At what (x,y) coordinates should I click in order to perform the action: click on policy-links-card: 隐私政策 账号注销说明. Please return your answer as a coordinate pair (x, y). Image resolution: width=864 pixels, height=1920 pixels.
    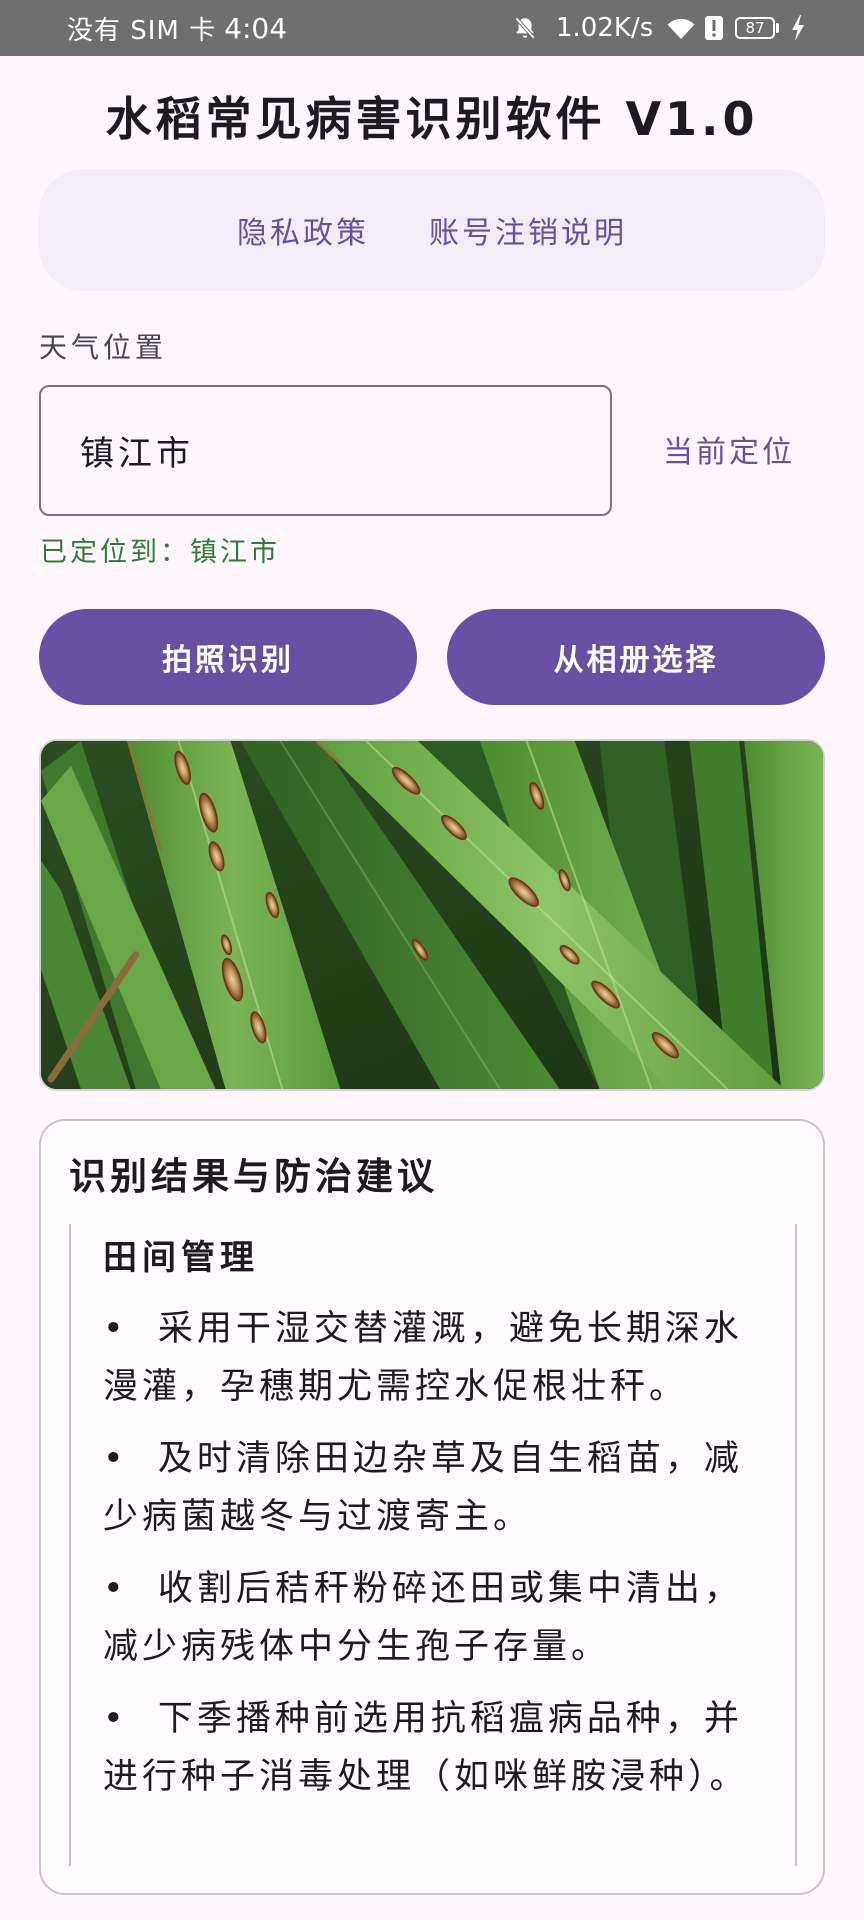
    Looking at the image, I should click on (432, 230).